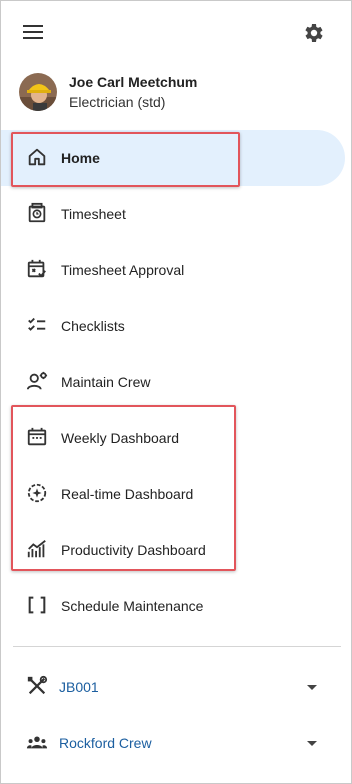  Describe the element at coordinates (127, 494) in the screenshot. I see `nav-item-label: Real-time Dashboard` at that location.